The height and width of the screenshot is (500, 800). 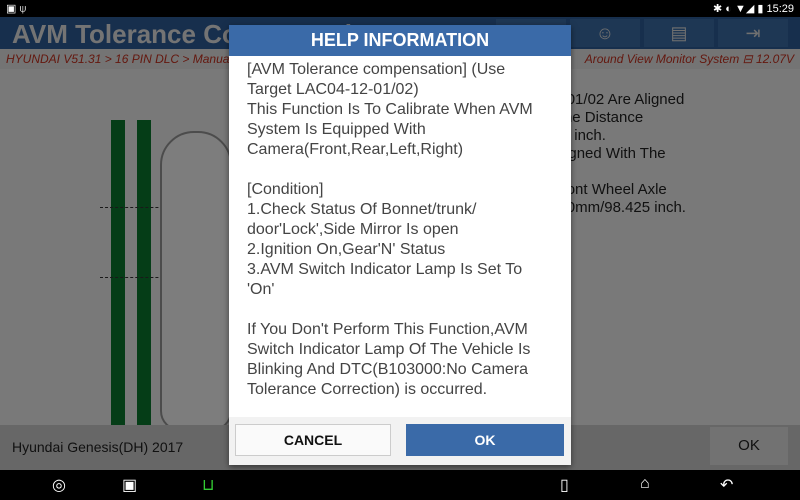 What do you see at coordinates (780, 9) in the screenshot?
I see `clock: 15:29` at bounding box center [780, 9].